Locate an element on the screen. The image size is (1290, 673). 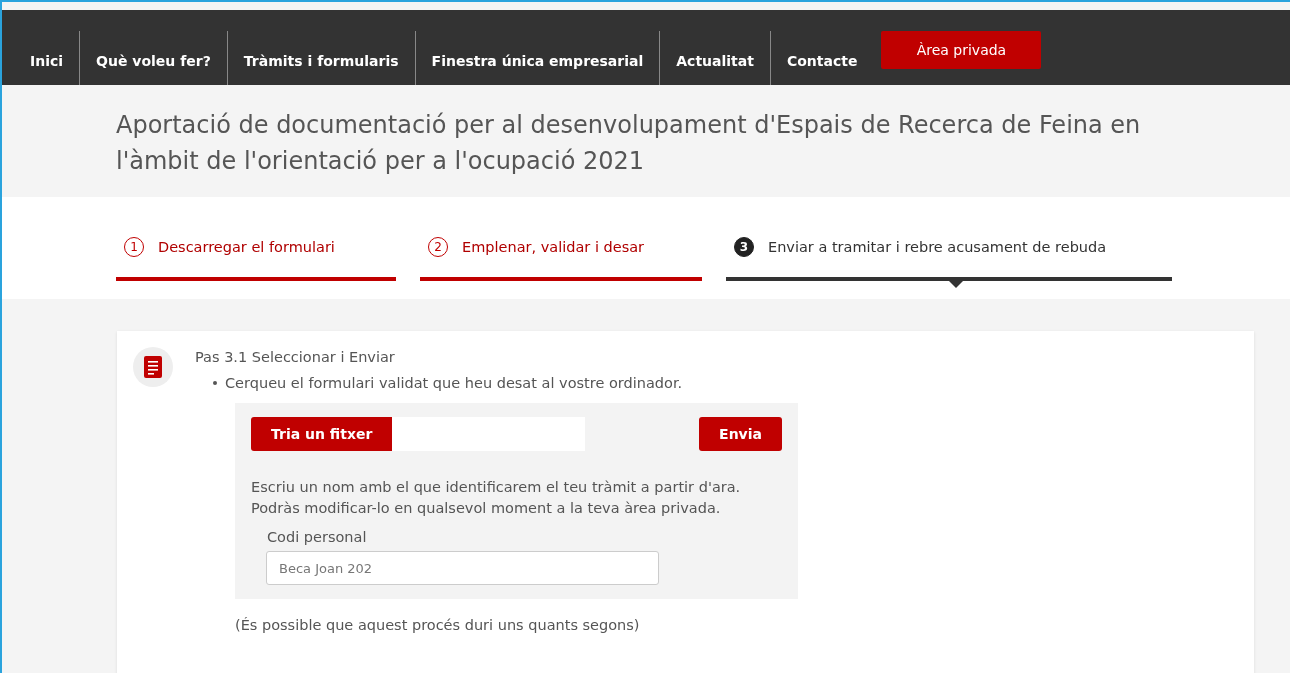
personal-code-field: Beca Joan 202 is located at coordinates (462, 568).